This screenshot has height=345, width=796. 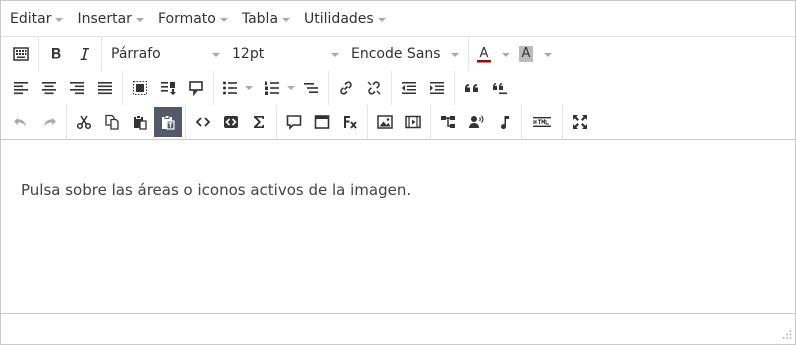 What do you see at coordinates (84, 122) in the screenshot?
I see `cut-button` at bounding box center [84, 122].